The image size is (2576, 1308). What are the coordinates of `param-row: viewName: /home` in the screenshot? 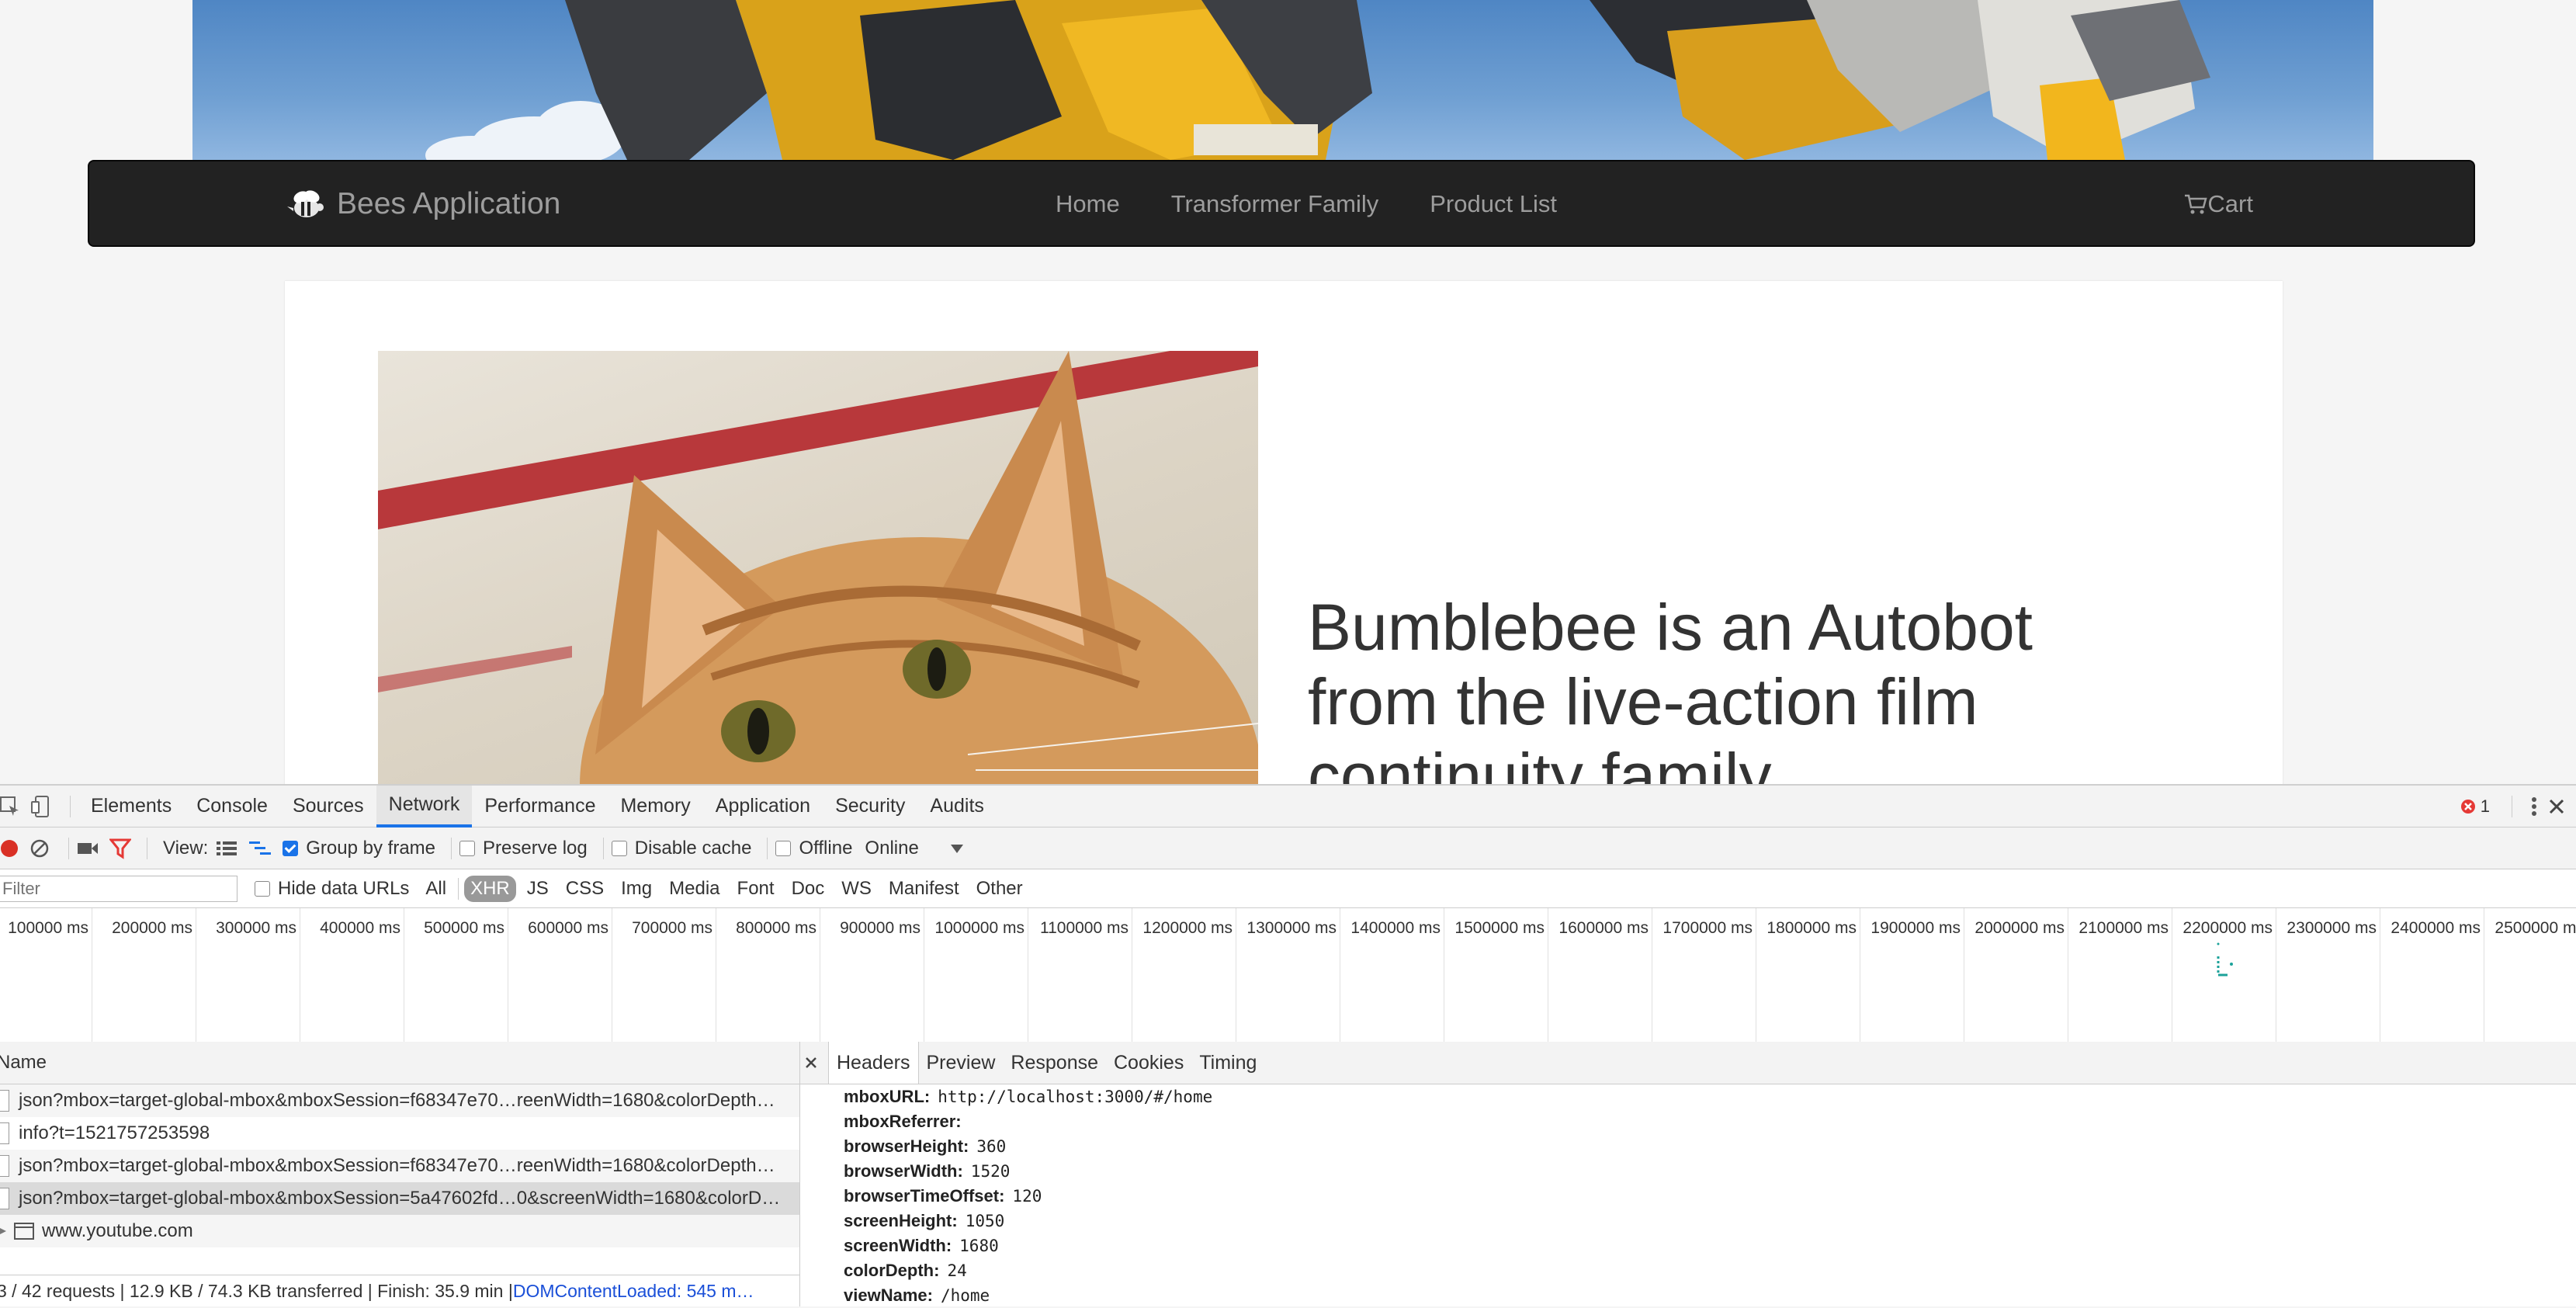 It's located at (1688, 1295).